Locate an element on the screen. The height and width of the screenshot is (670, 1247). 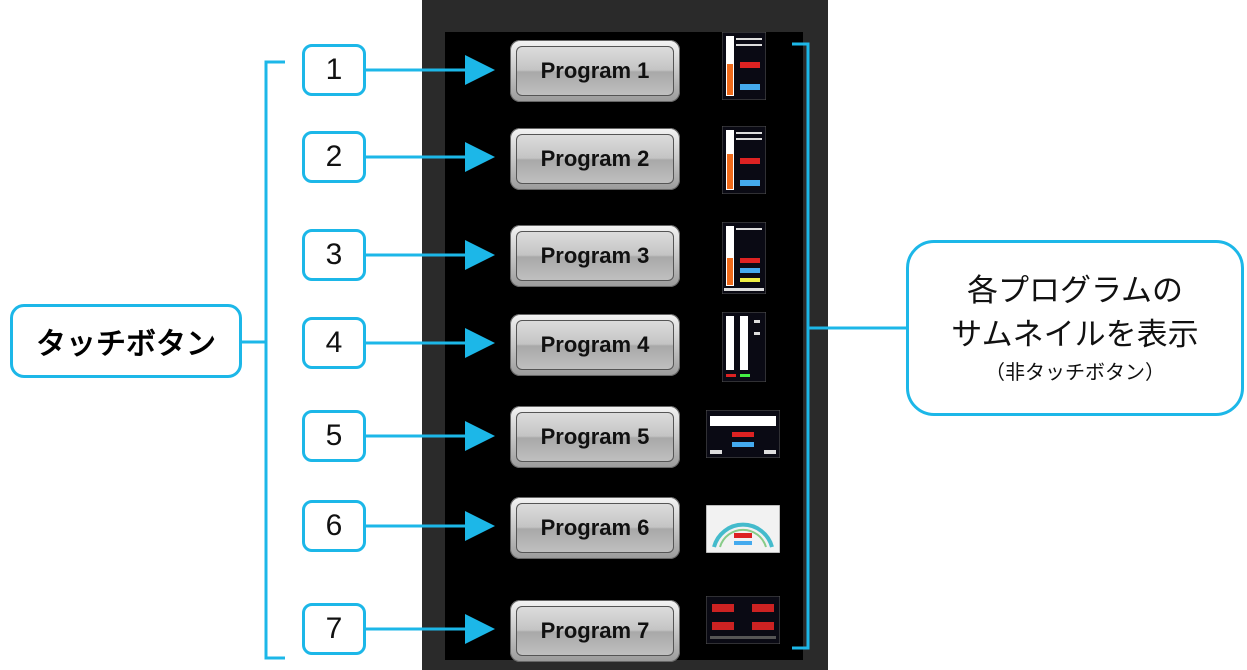
program-7-label: Program 7 is located at coordinates (595, 631).